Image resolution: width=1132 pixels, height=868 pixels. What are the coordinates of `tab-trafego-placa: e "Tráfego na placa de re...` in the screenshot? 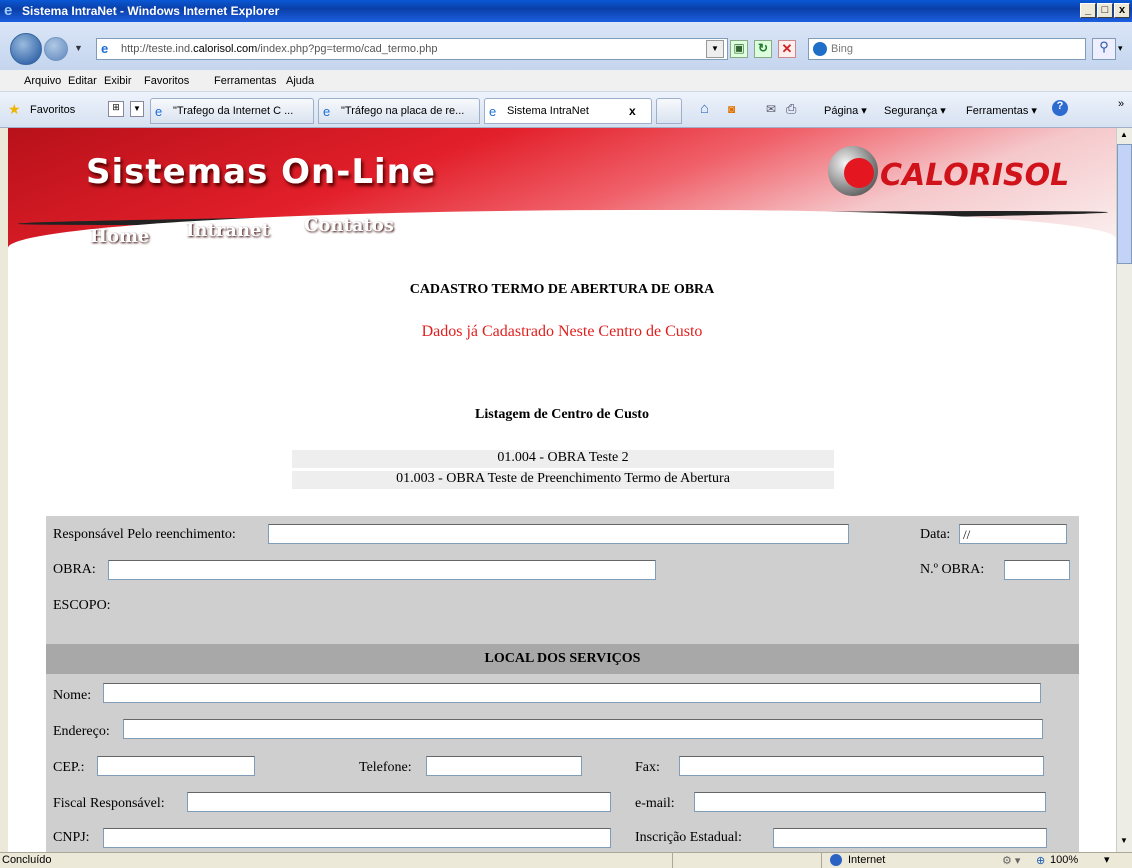 It's located at (399, 111).